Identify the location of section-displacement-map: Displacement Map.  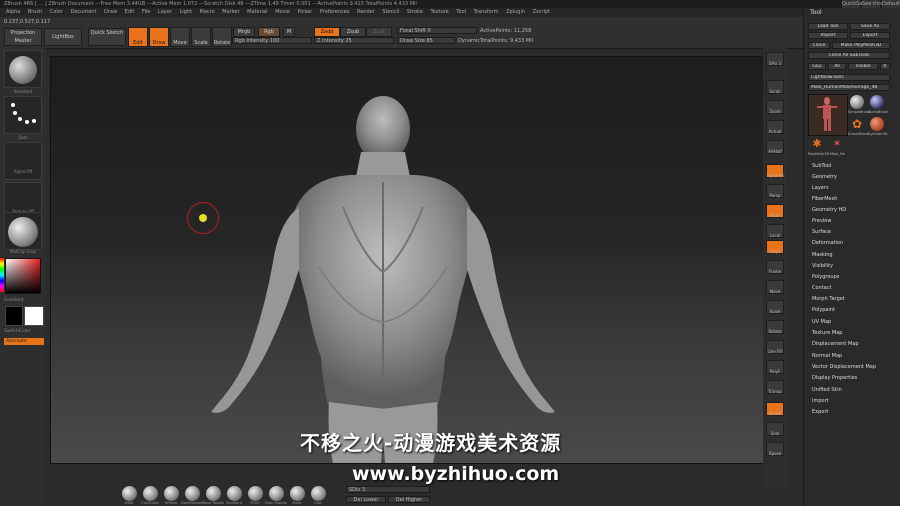
(835, 344).